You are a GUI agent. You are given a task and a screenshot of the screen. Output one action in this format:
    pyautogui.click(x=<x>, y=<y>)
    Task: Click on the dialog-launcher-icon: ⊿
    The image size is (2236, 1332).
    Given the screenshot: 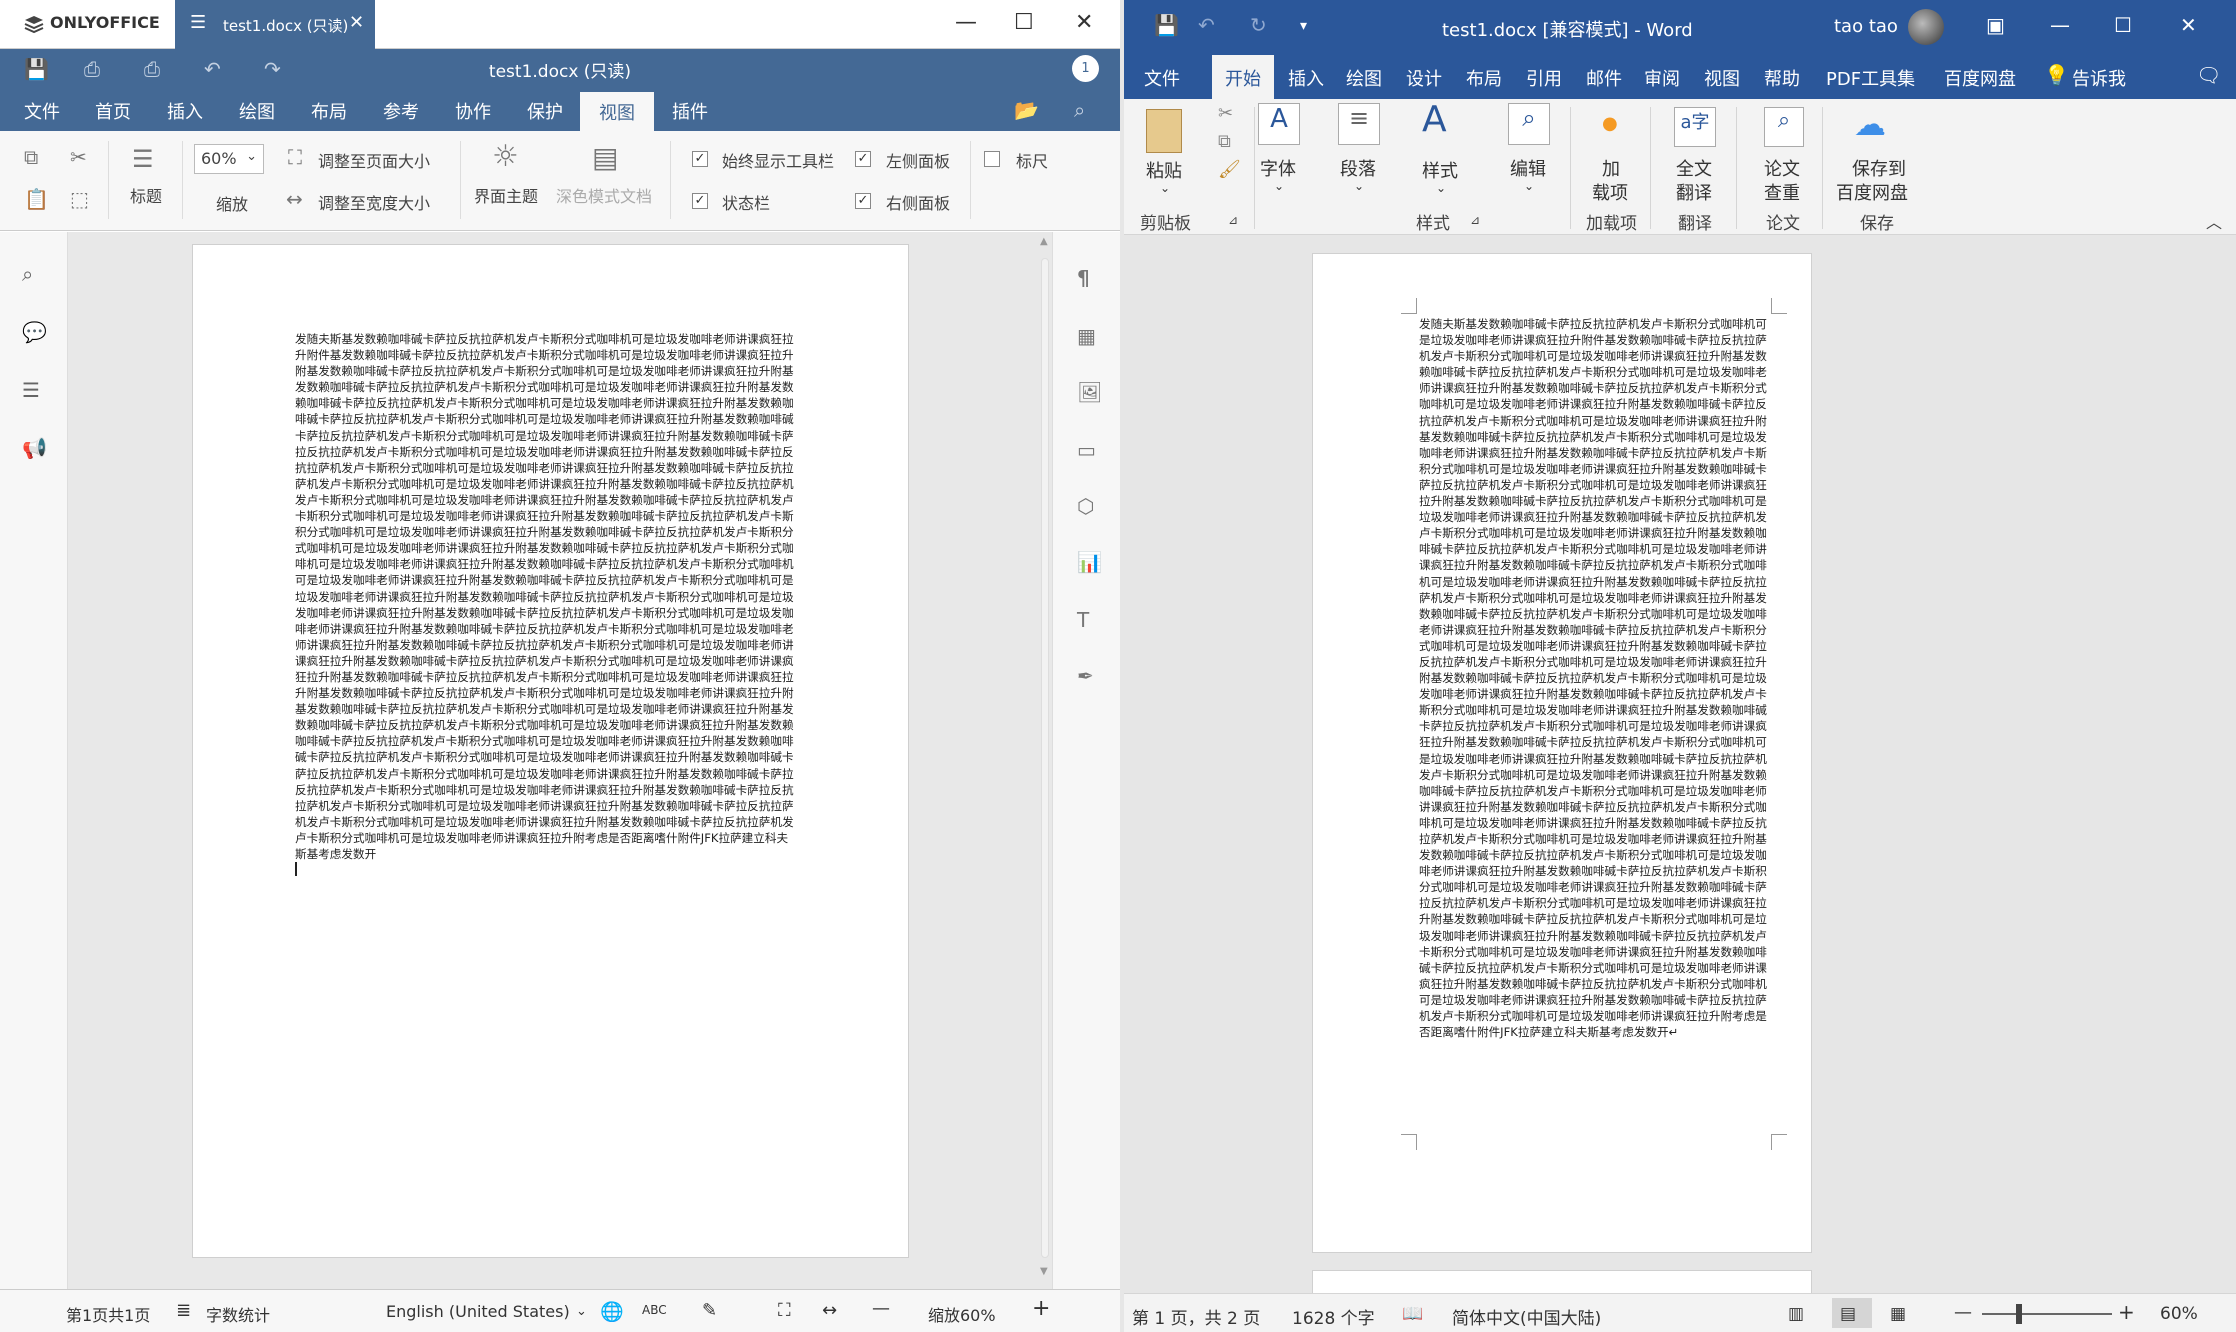 What is the action you would take?
    pyautogui.click(x=1233, y=220)
    